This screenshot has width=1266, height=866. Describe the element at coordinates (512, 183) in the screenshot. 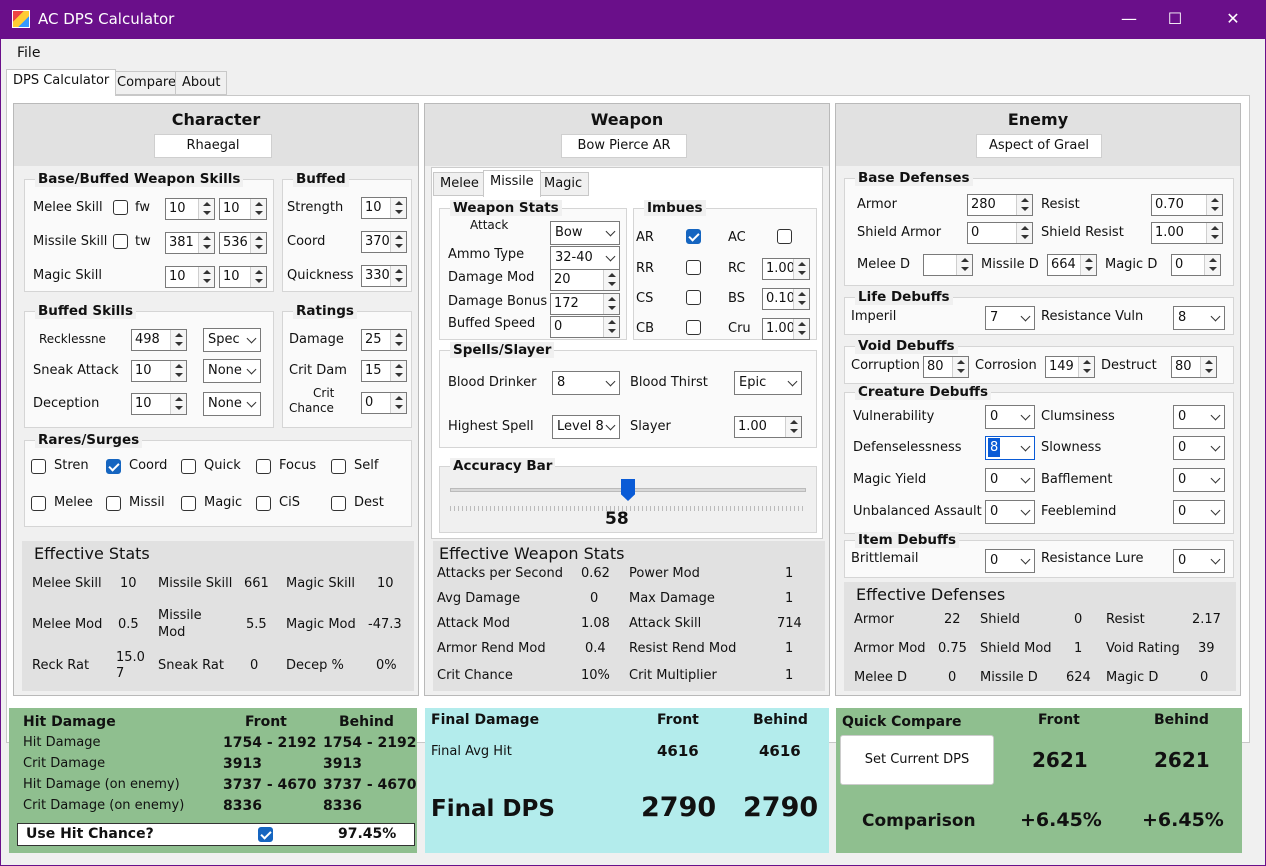

I see `weapon-tab-missile: Missile` at that location.